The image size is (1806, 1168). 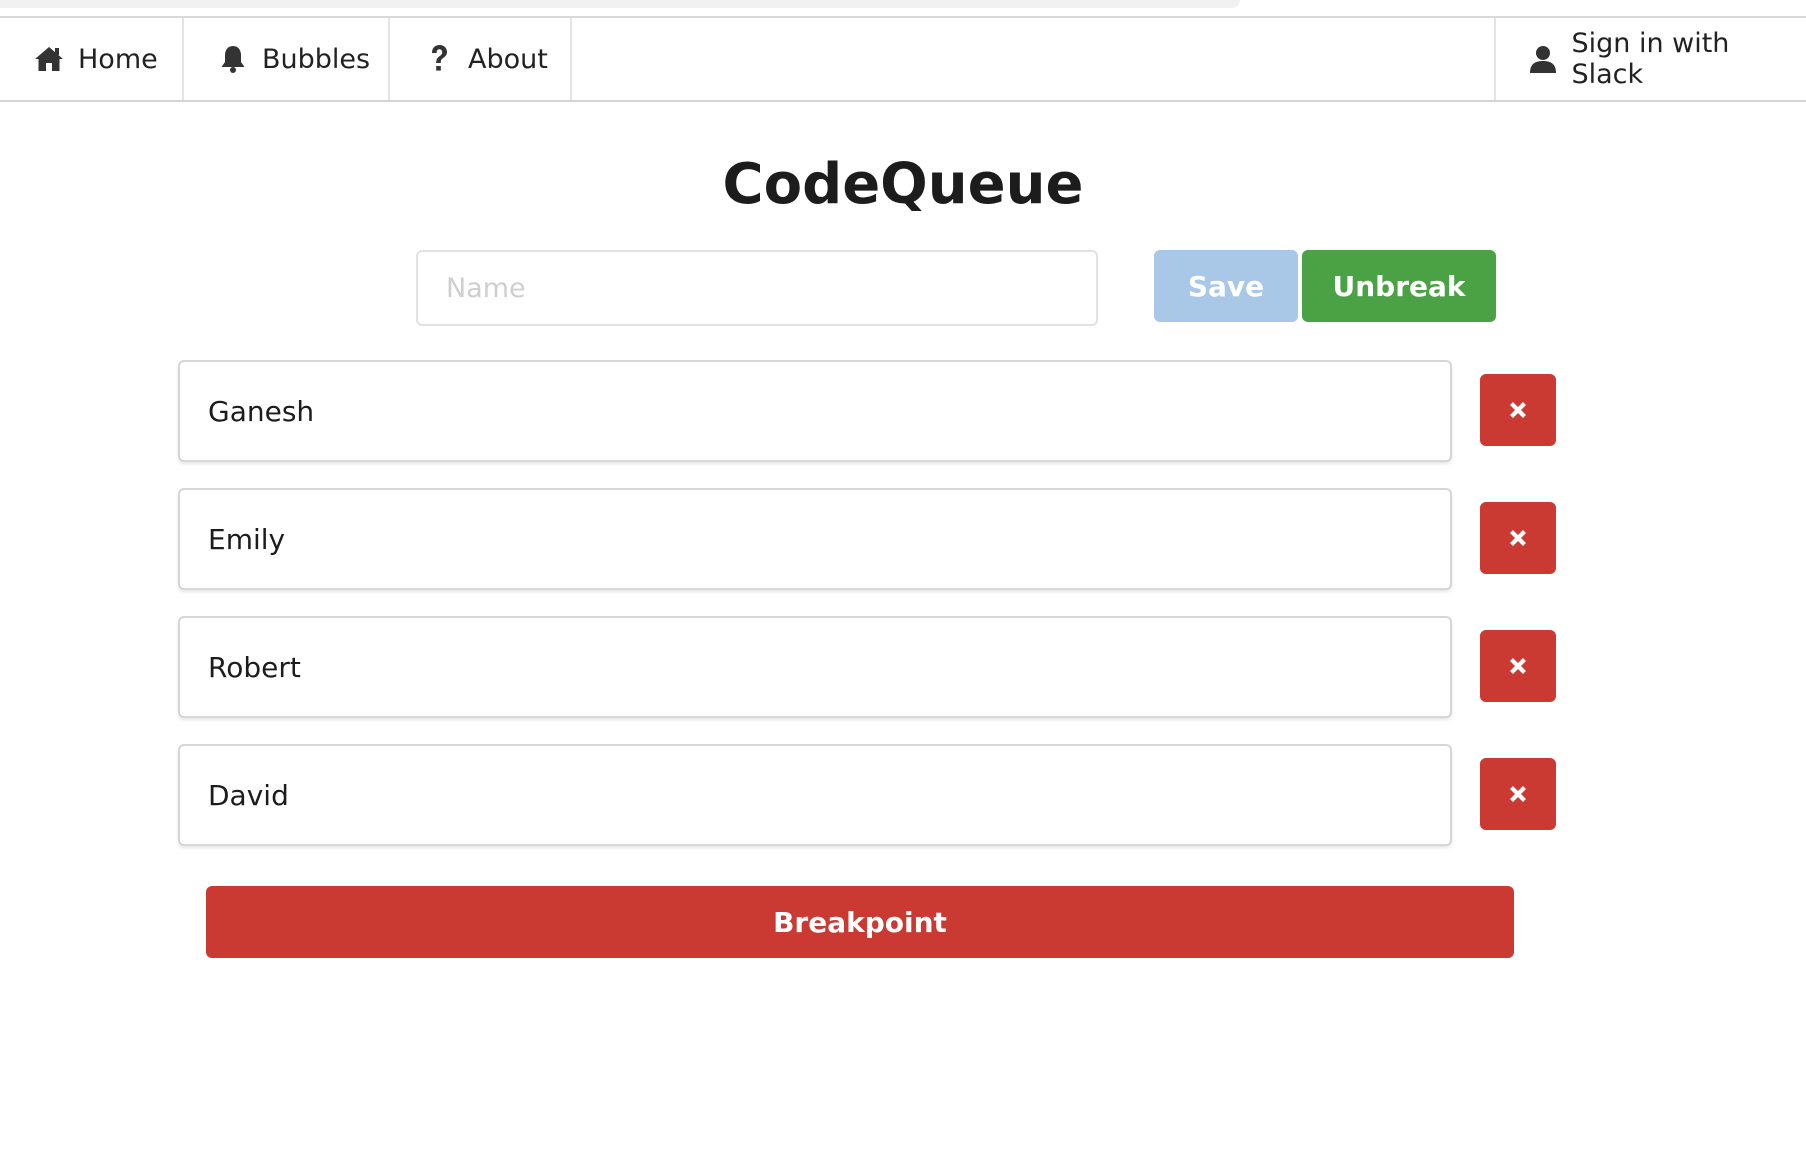 I want to click on user-icon, so click(x=1542, y=59).